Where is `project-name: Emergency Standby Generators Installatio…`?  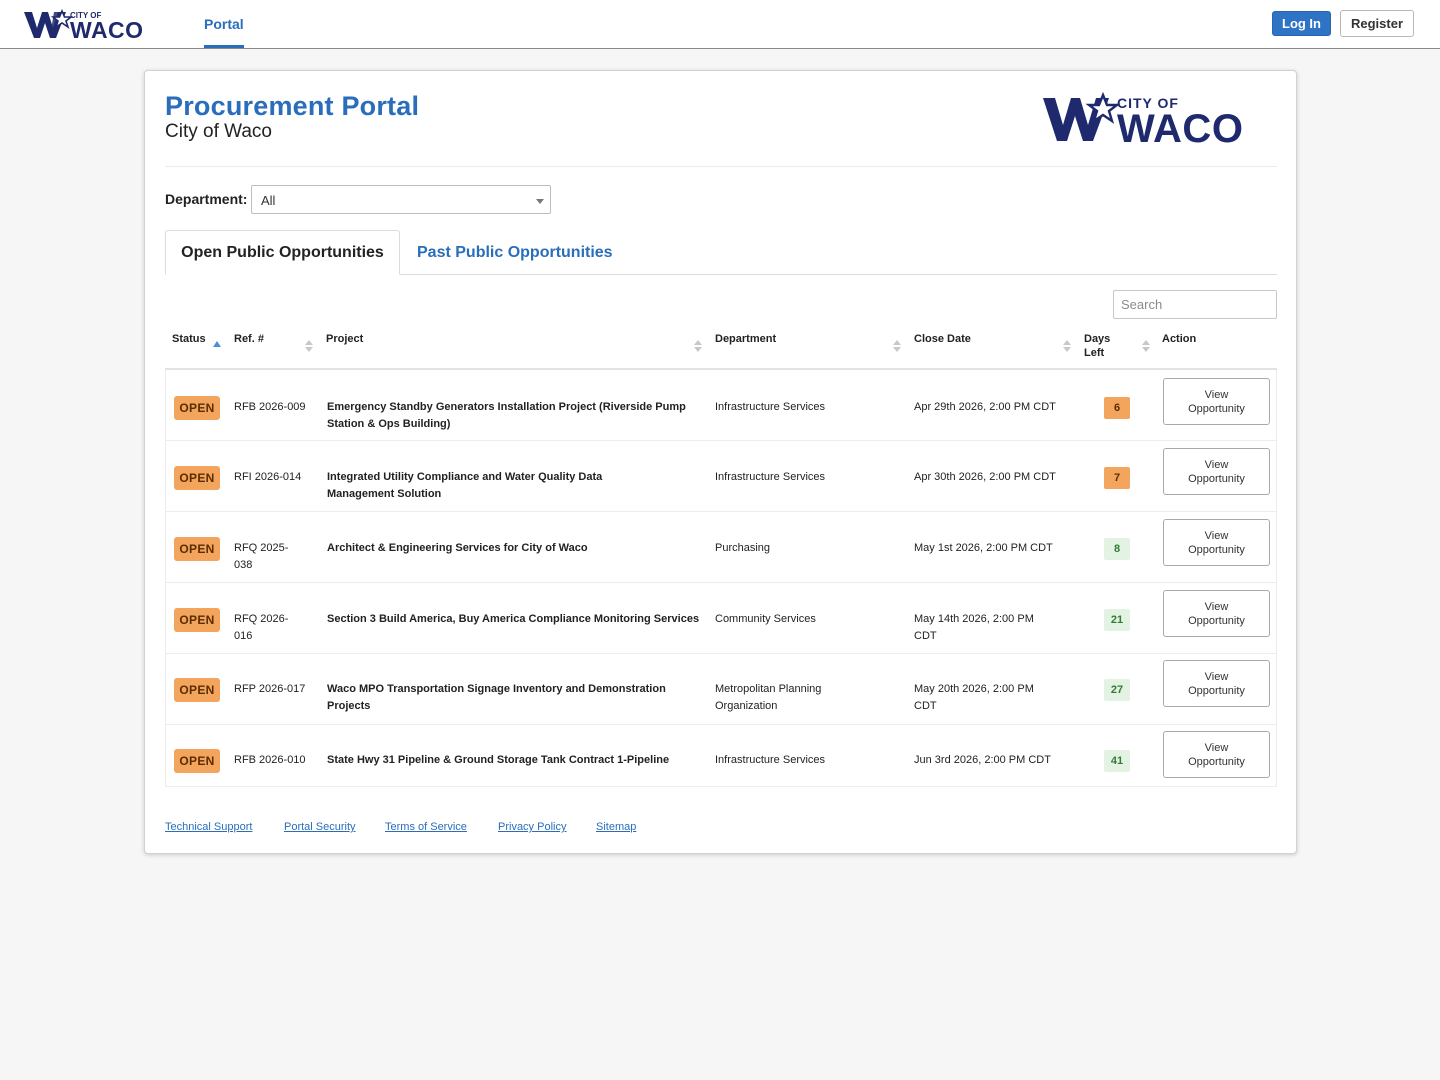 project-name: Emergency Standby Generators Installatio… is located at coordinates (506, 415).